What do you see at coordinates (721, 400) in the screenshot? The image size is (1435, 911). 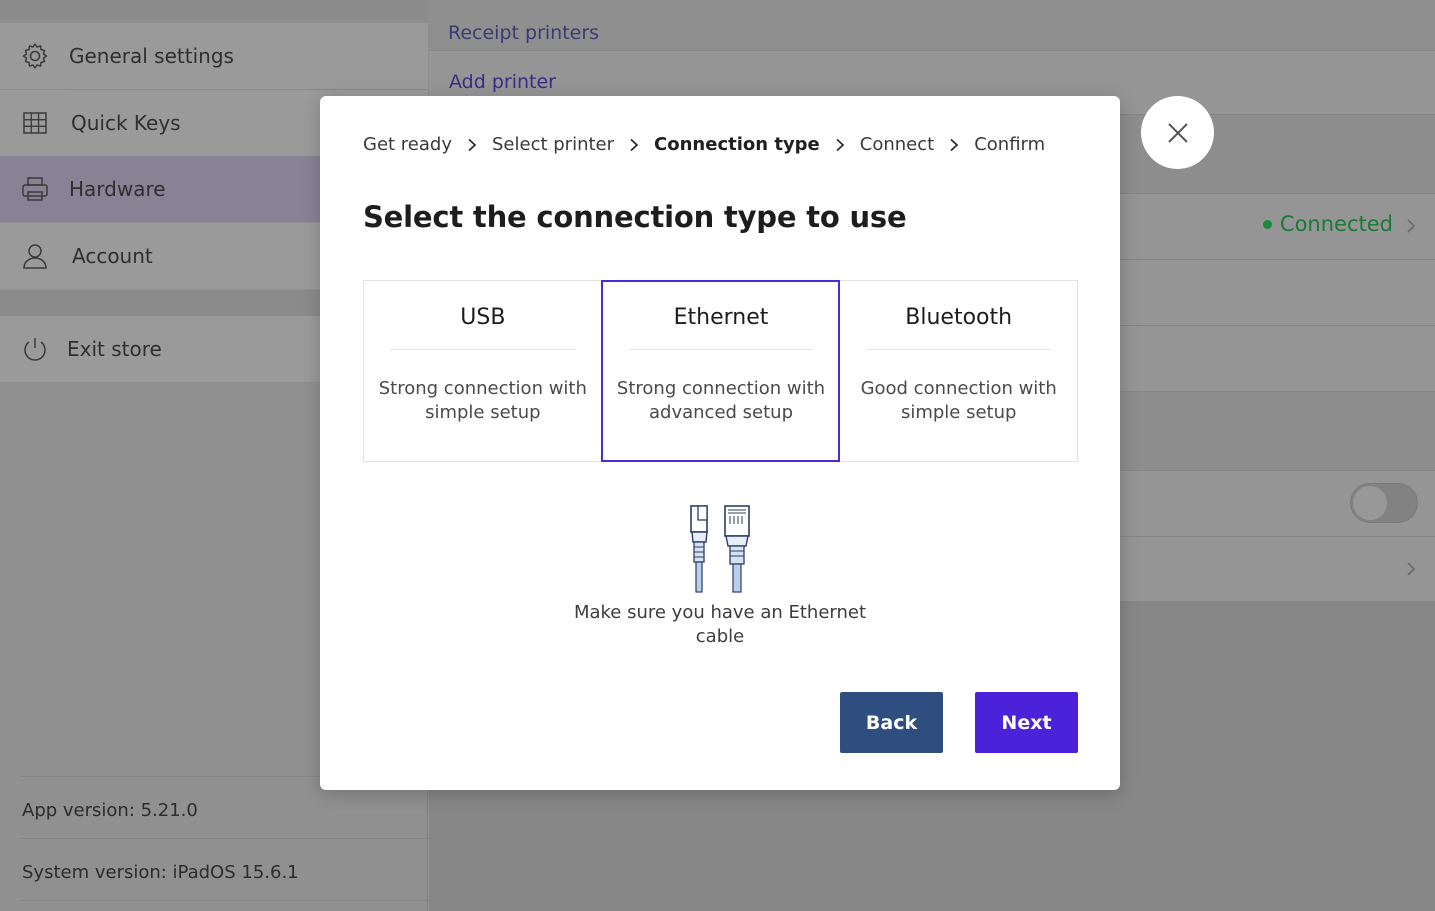 I see `option-description: Strong connection with advanced setup` at bounding box center [721, 400].